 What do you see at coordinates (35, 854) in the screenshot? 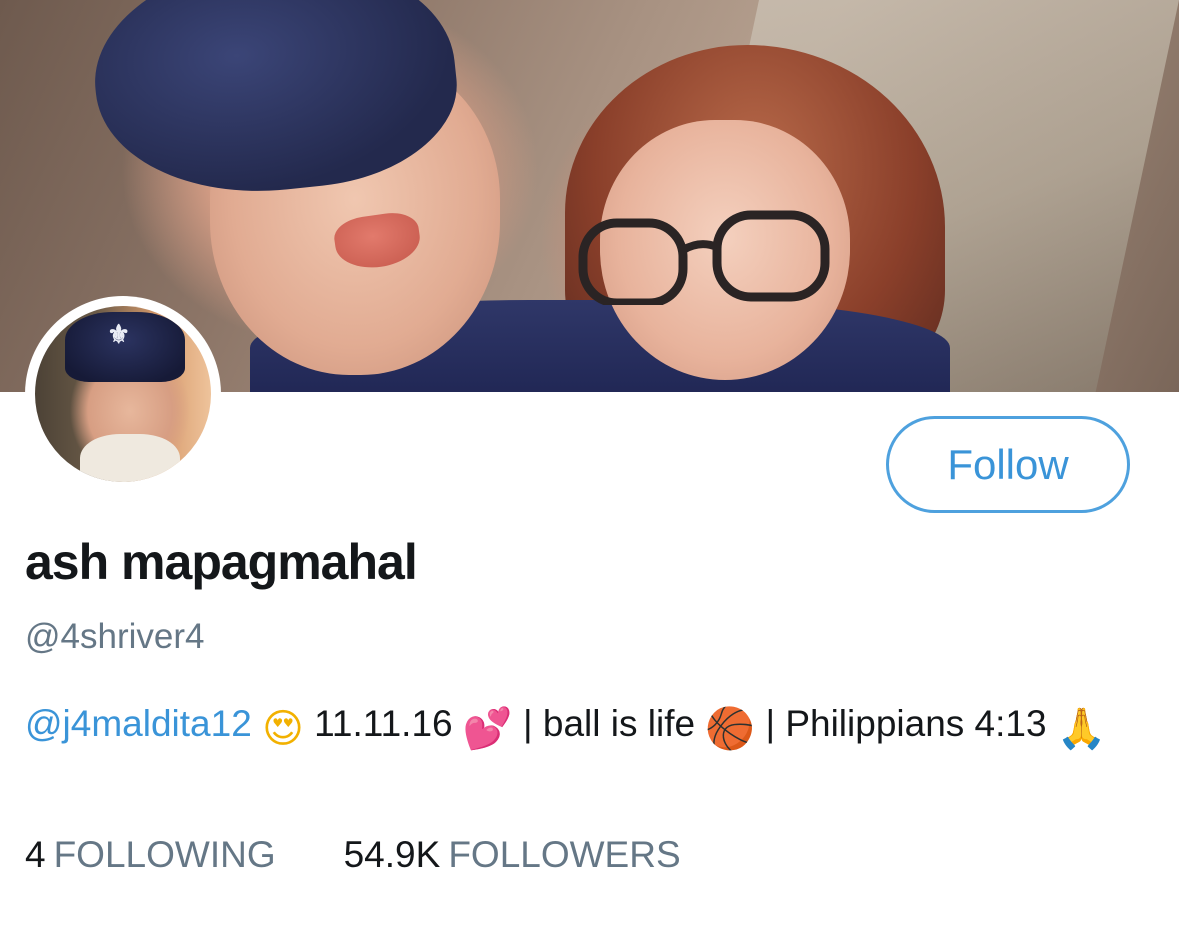
I see `following-count: 4` at bounding box center [35, 854].